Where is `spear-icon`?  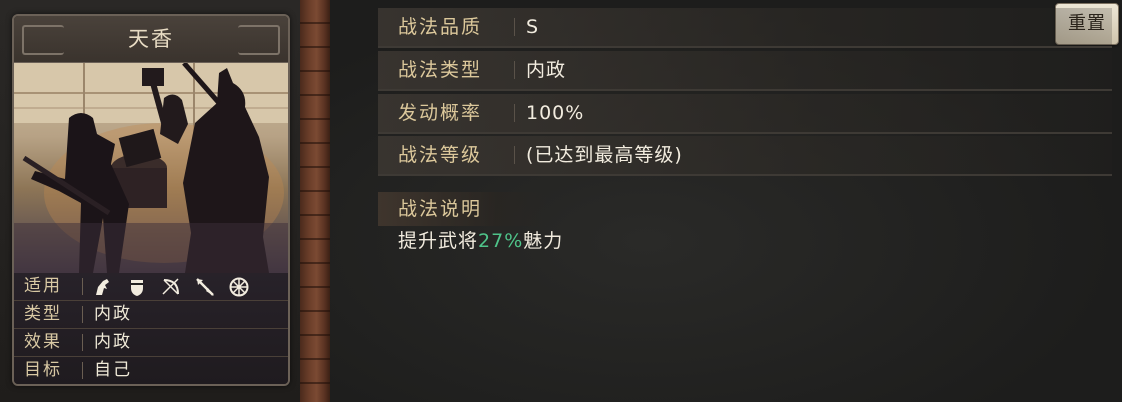 spear-icon is located at coordinates (205, 287).